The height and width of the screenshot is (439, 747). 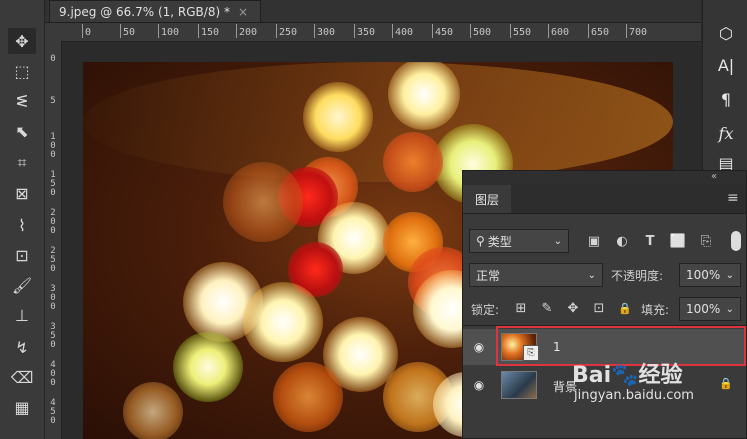 I want to click on paragraph-icon: ¶, so click(x=726, y=99).